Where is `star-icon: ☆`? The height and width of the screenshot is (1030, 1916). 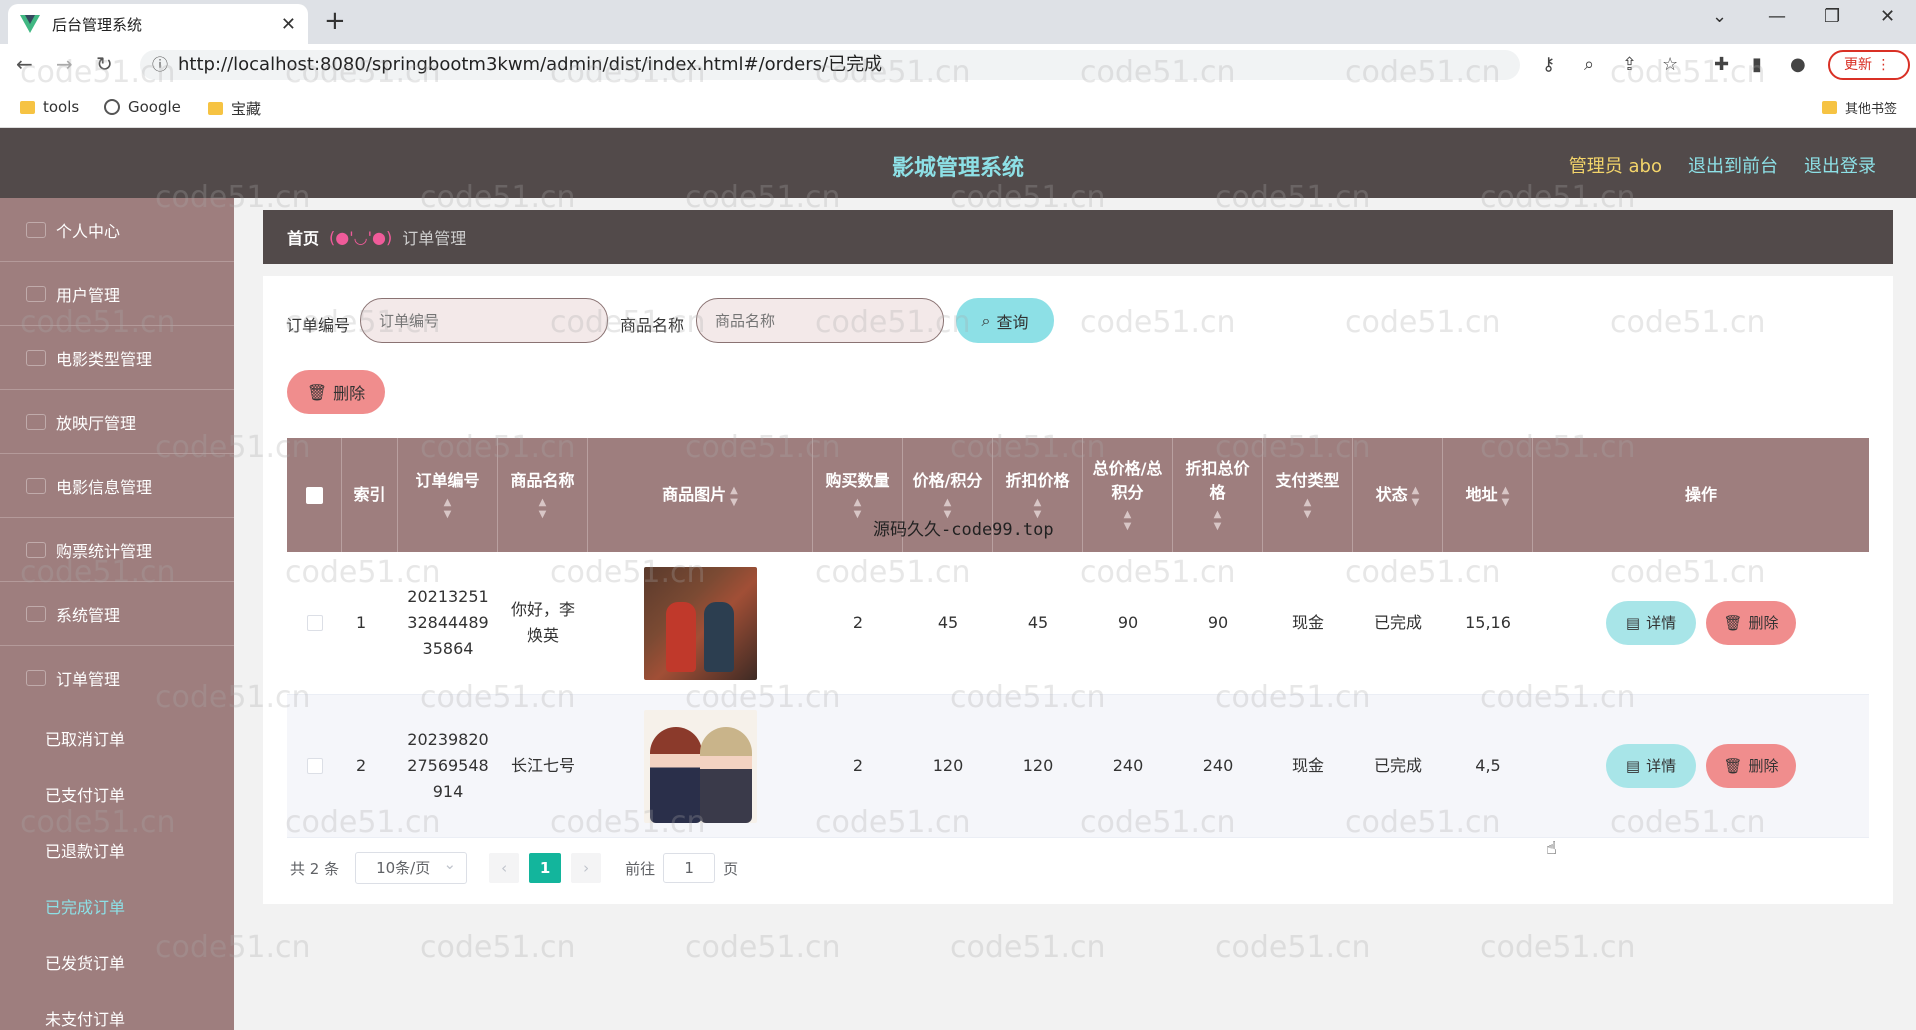
star-icon: ☆ is located at coordinates (1670, 64).